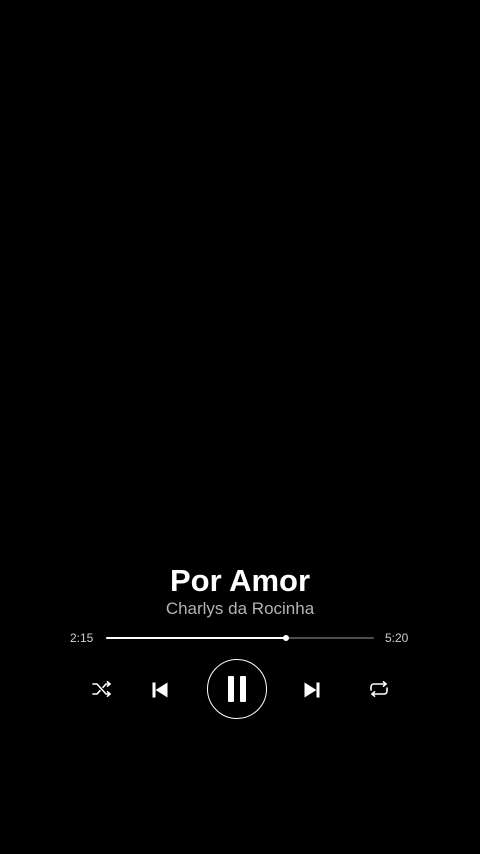  Describe the element at coordinates (397, 638) in the screenshot. I see `total-time: 5:20` at that location.